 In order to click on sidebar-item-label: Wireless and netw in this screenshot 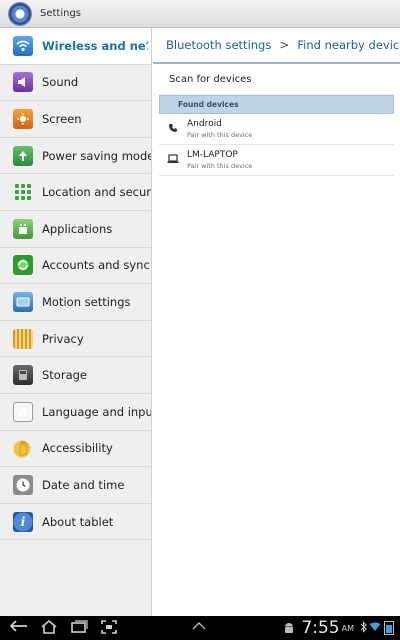, I will do `click(96, 45)`.